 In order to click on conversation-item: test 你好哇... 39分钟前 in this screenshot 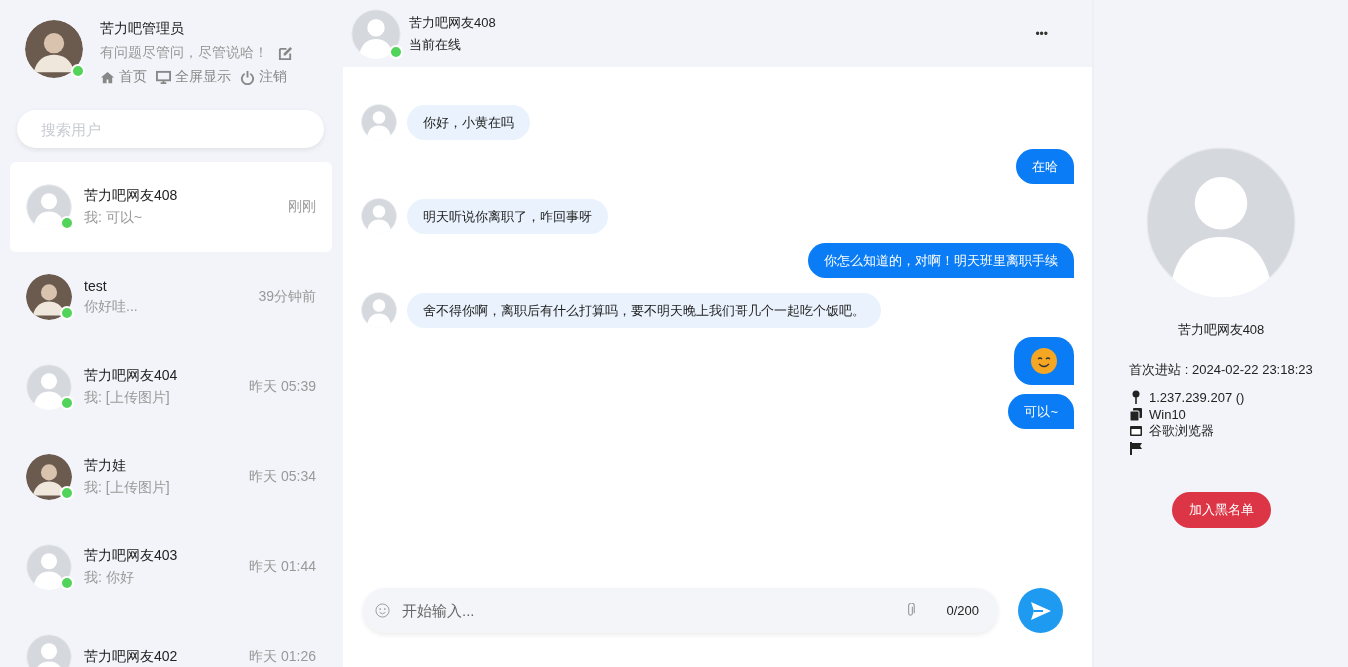, I will do `click(171, 297)`.